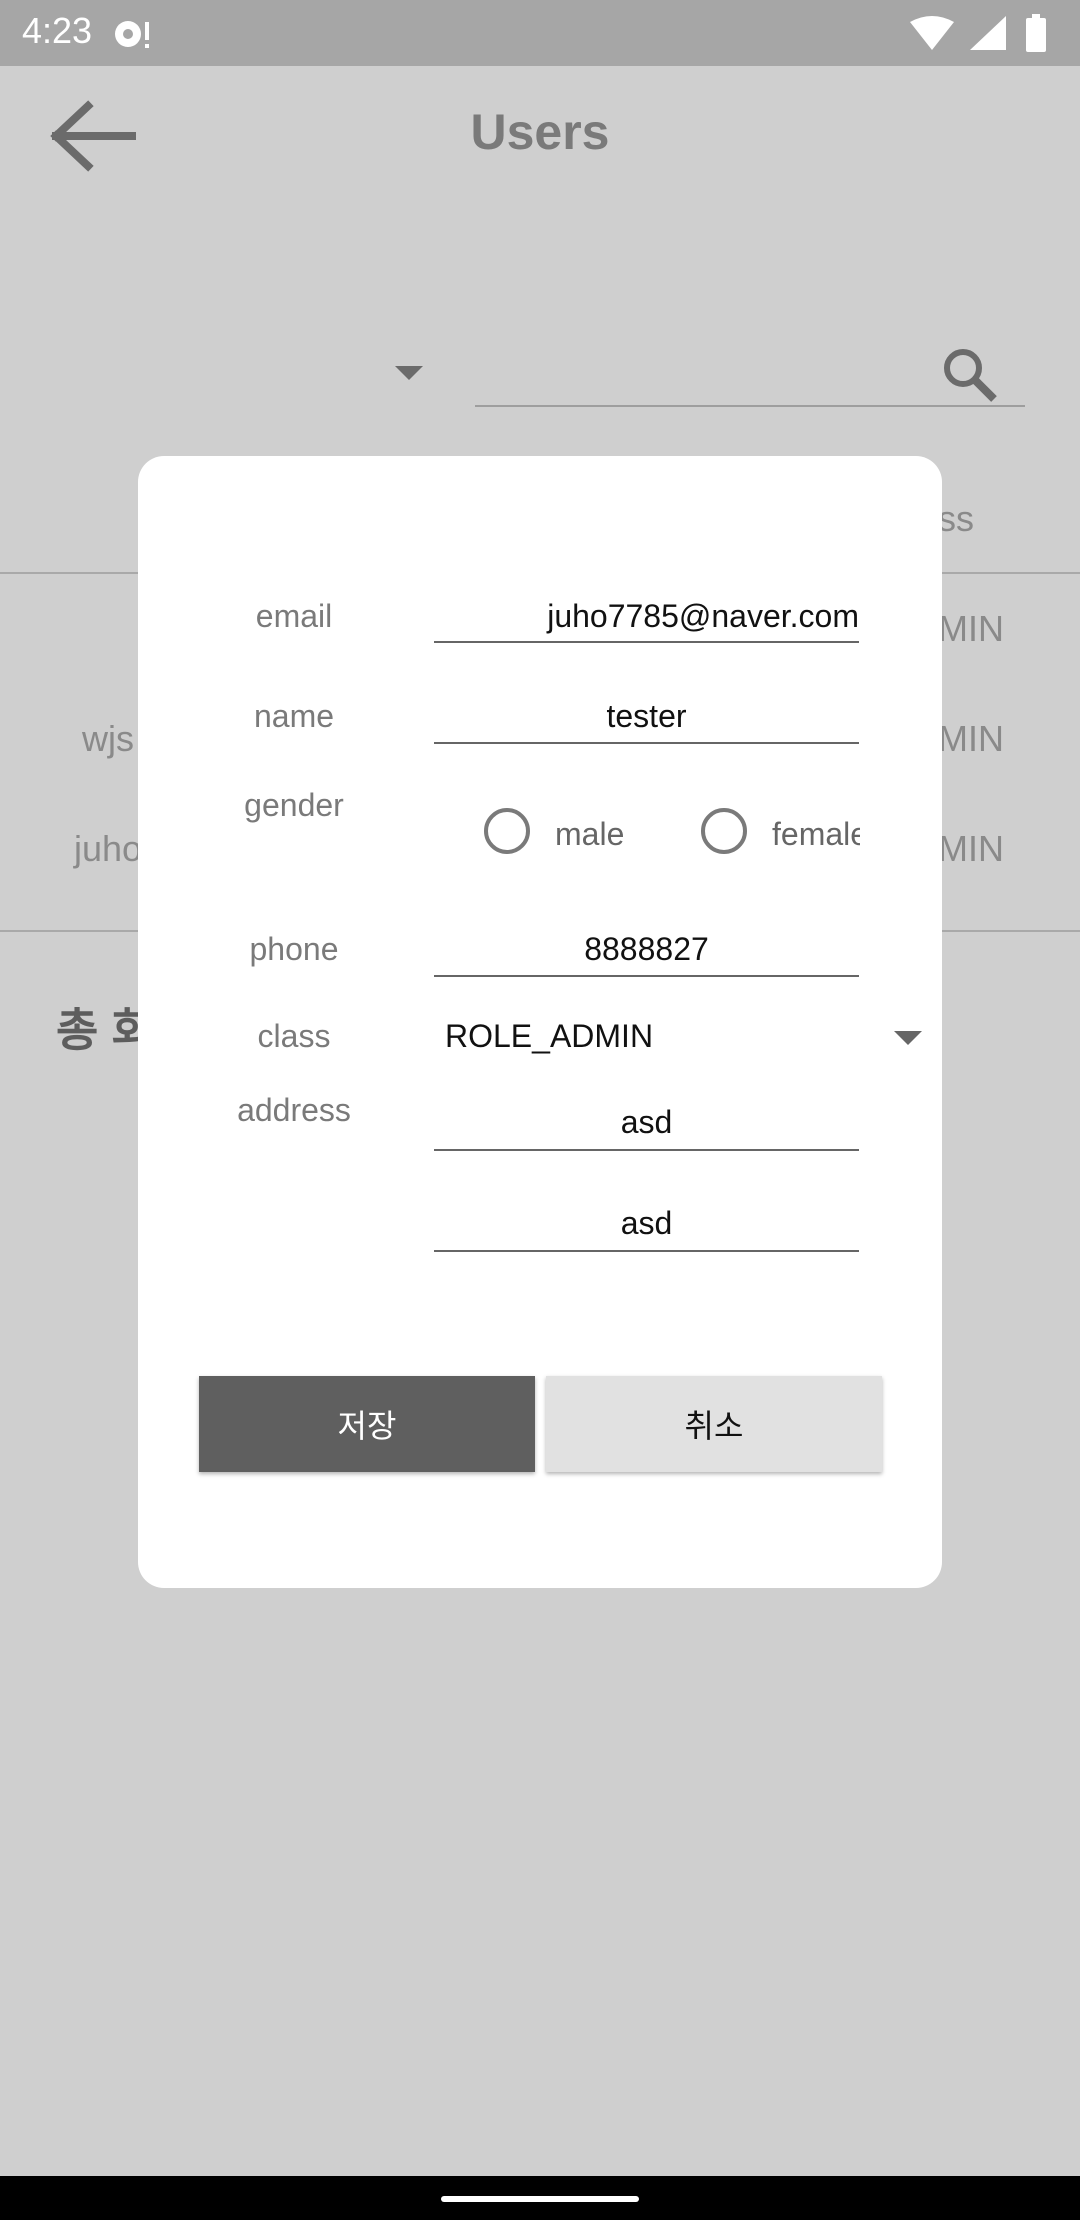 The width and height of the screenshot is (1080, 2220). Describe the element at coordinates (507, 831) in the screenshot. I see `radio-male` at that location.